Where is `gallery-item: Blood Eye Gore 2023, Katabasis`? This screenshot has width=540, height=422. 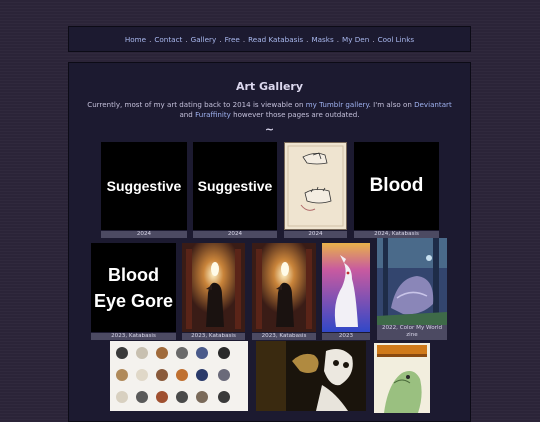 gallery-item: Blood Eye Gore 2023, Katabasis is located at coordinates (133, 291).